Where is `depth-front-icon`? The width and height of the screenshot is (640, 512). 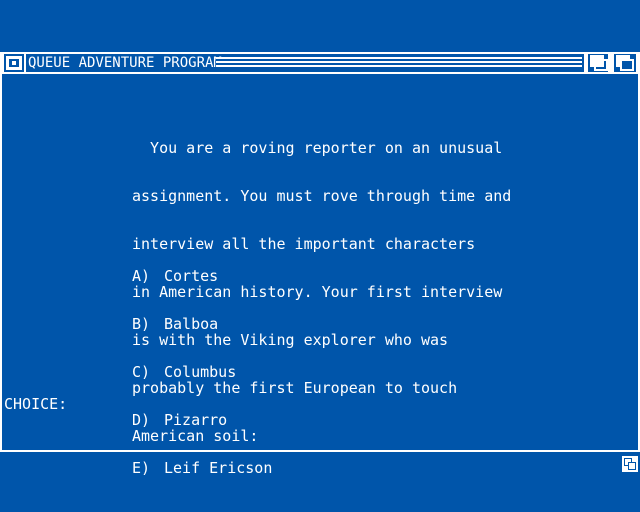
depth-front-icon is located at coordinates (625, 63).